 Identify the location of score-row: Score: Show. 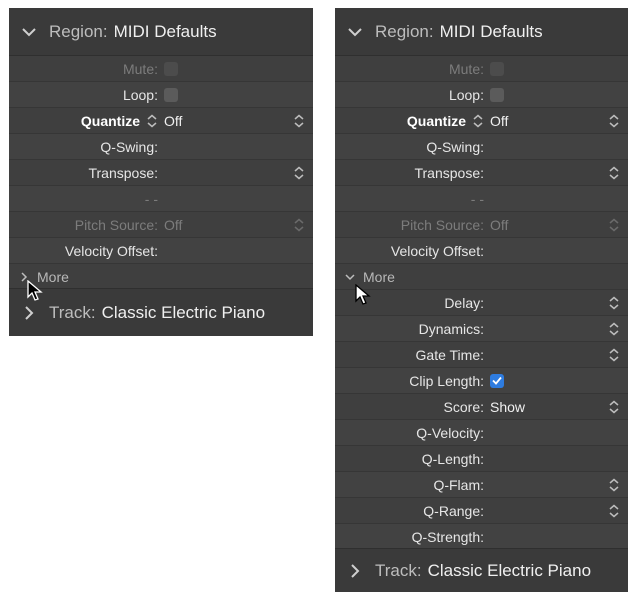
(481, 407).